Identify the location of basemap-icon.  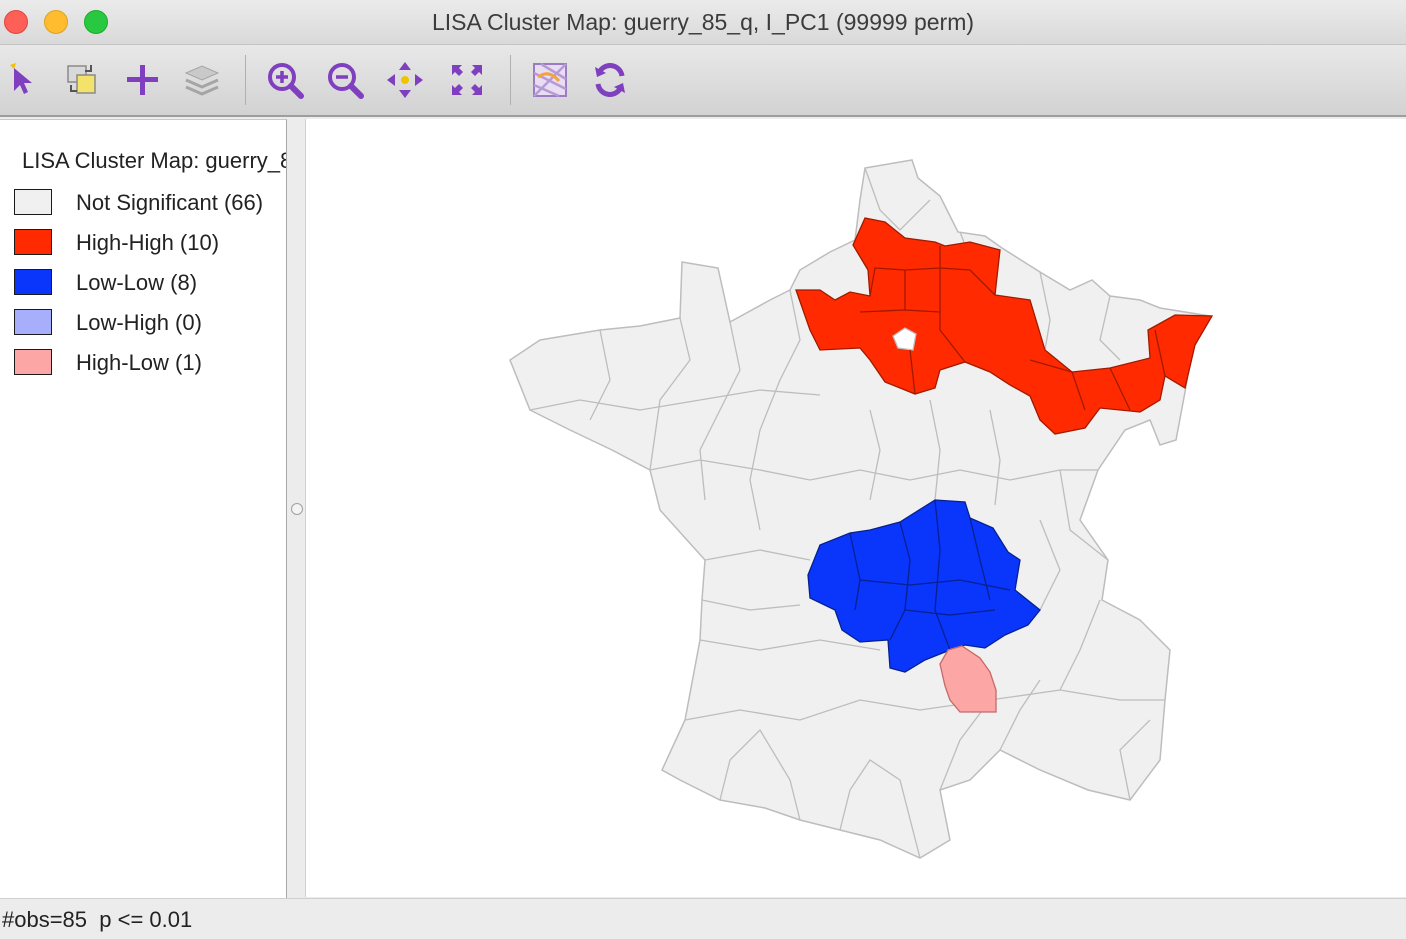
(550, 80).